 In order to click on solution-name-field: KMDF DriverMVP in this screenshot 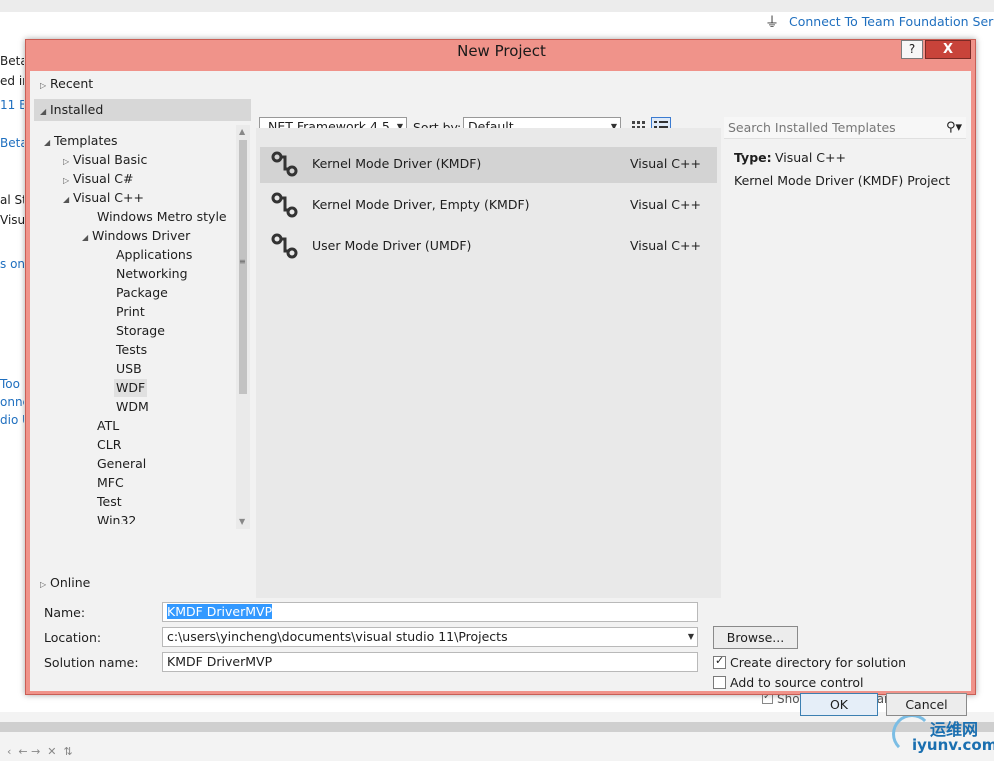, I will do `click(430, 662)`.